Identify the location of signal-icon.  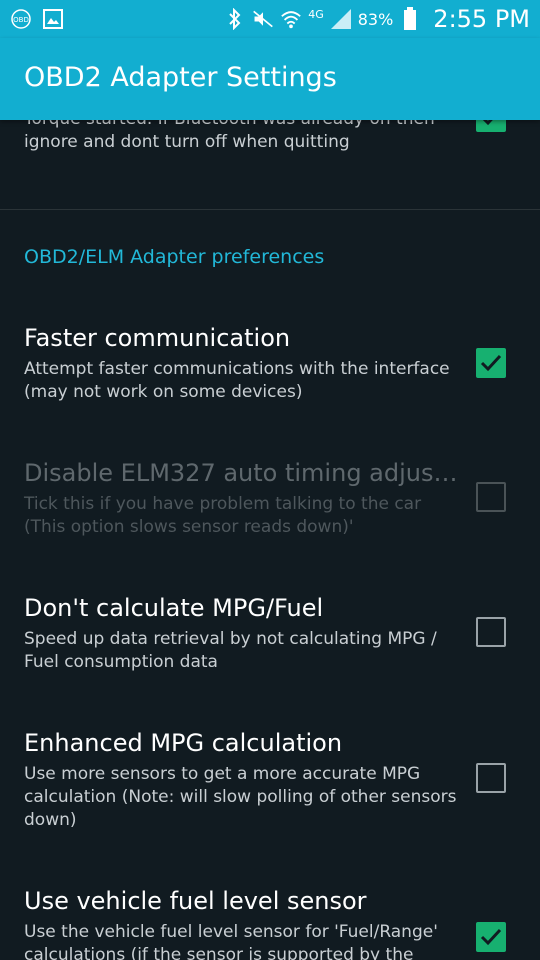
(341, 19).